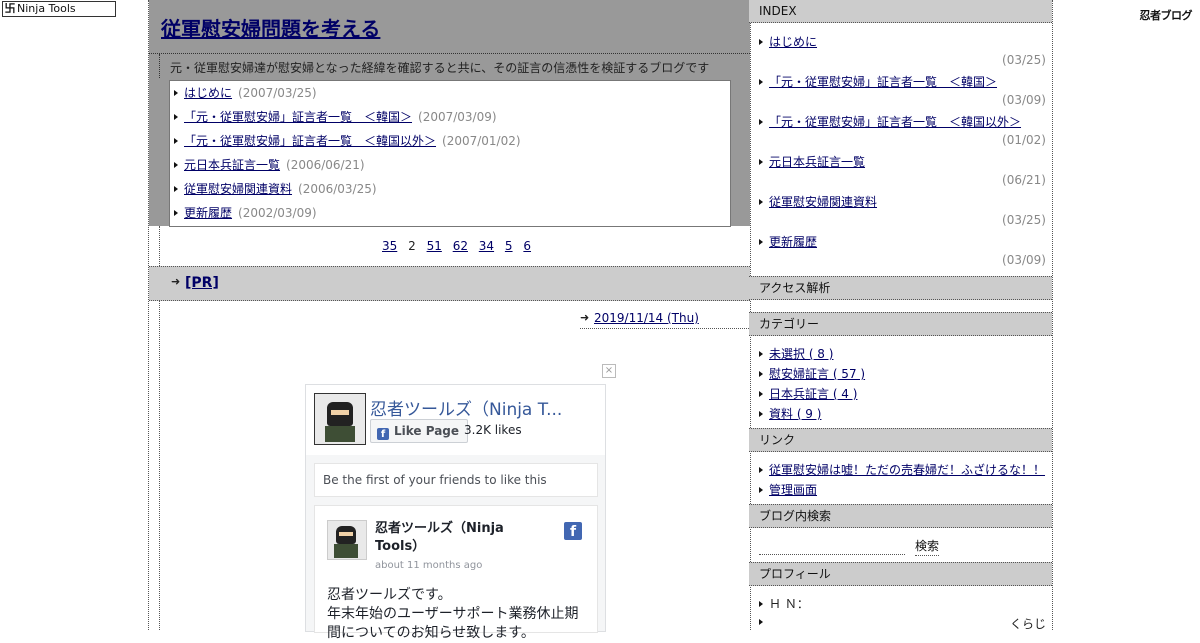  Describe the element at coordinates (817, 374) in the screenshot. I see `category-link: 慰安婦証言 ( 57 )` at that location.